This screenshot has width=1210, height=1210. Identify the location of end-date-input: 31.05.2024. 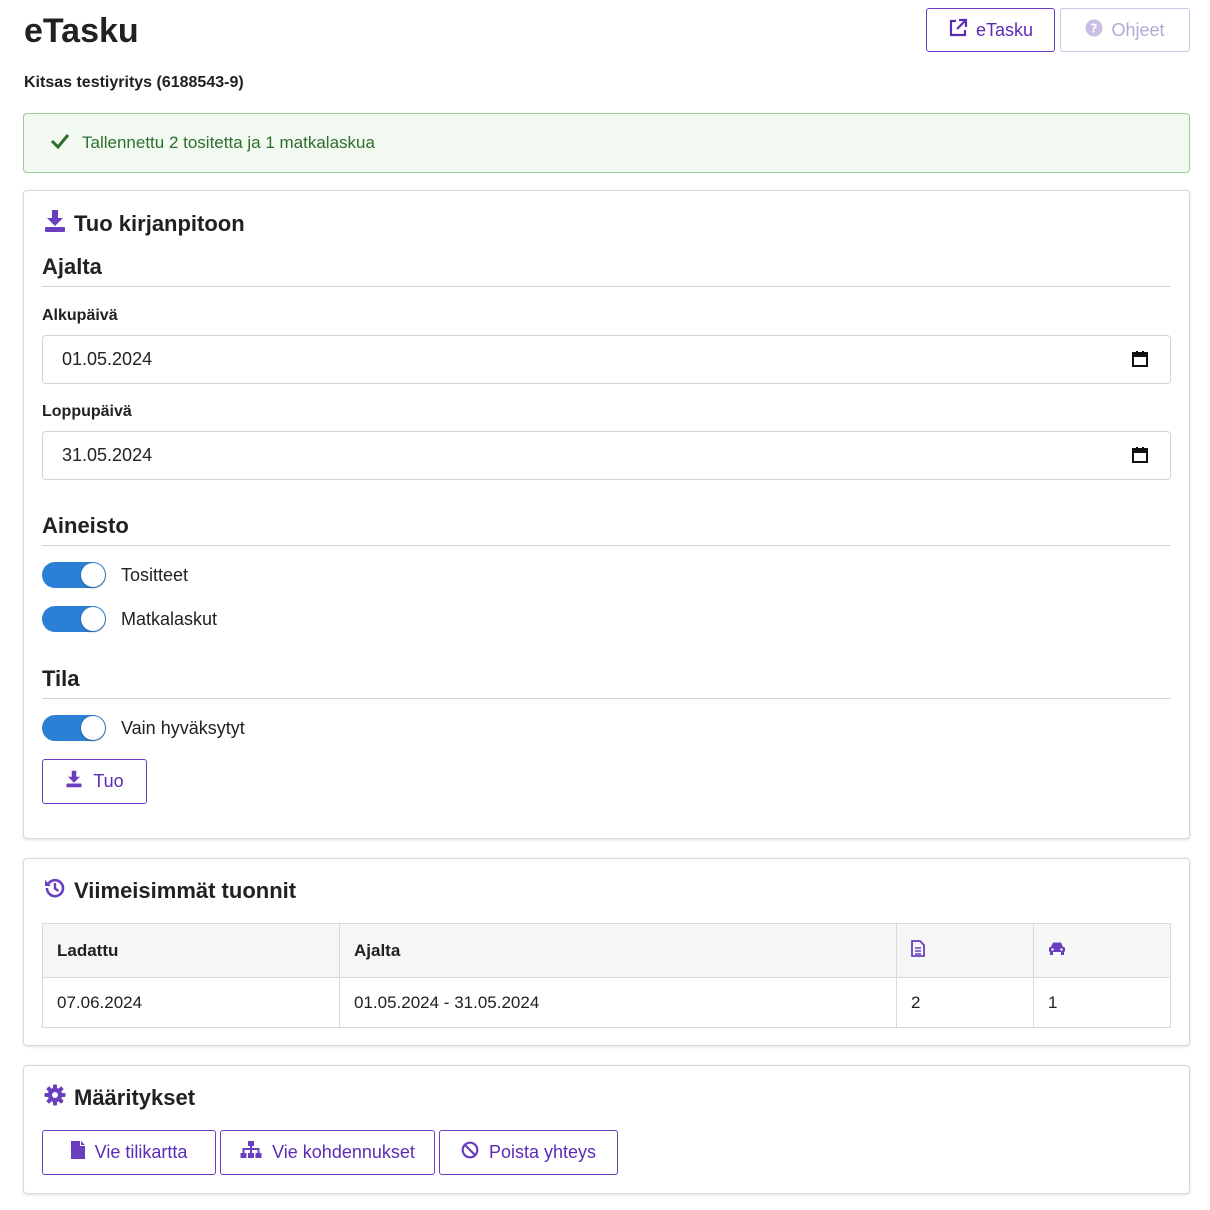
(606, 455).